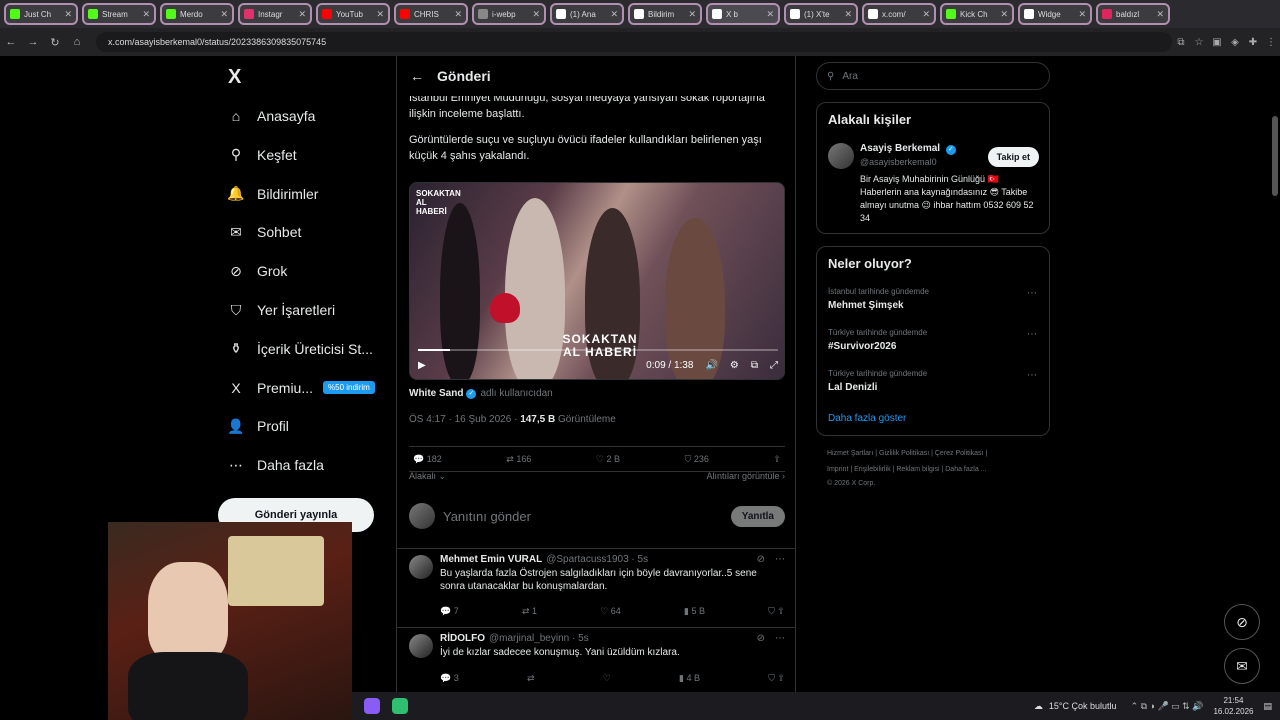  I want to click on browser-tab: Just Ch ✕, so click(41, 14).